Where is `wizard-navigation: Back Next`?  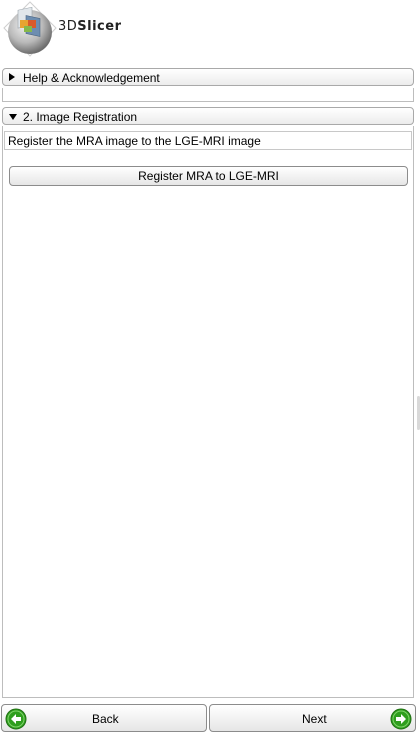 wizard-navigation: Back Next is located at coordinates (210, 719).